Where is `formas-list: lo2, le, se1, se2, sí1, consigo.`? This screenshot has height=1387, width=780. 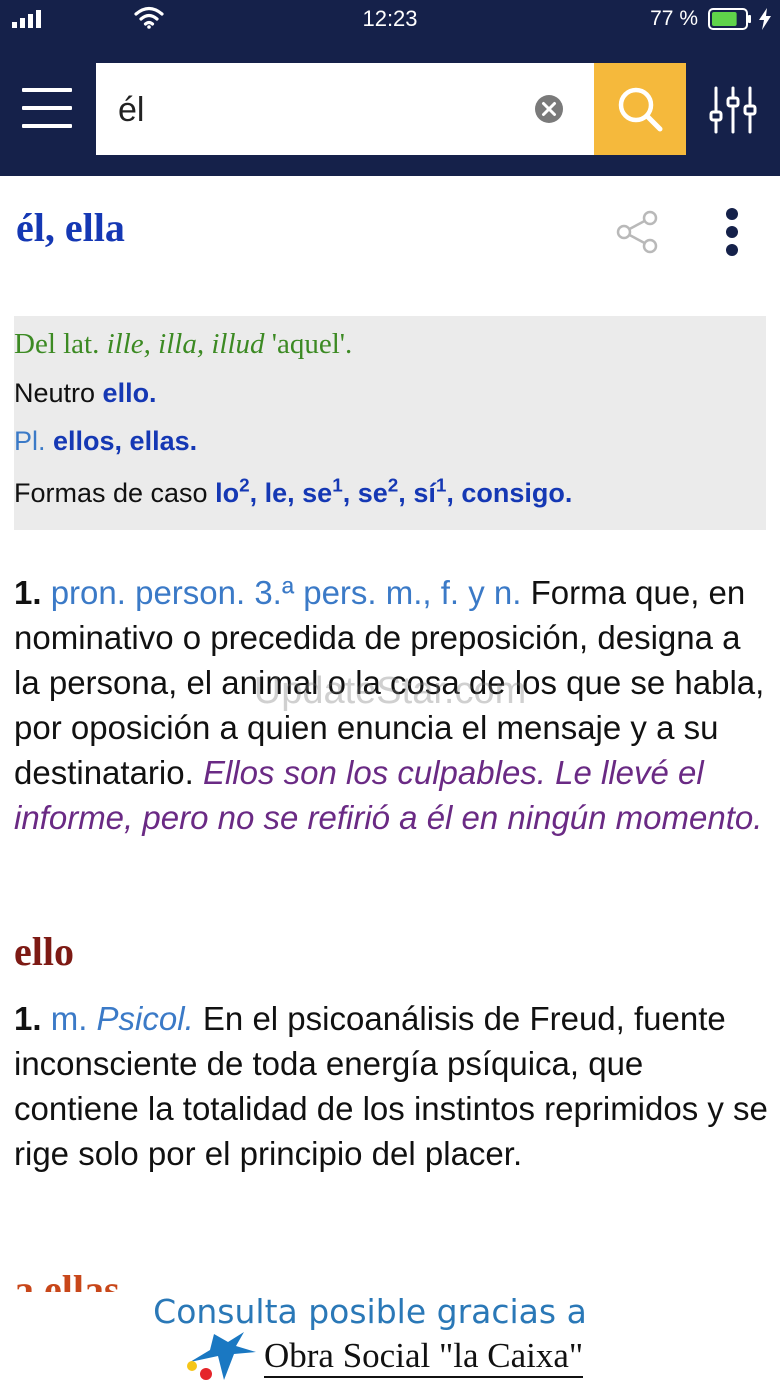 formas-list: lo2, le, se1, se2, sí1, consigo. is located at coordinates (393, 491).